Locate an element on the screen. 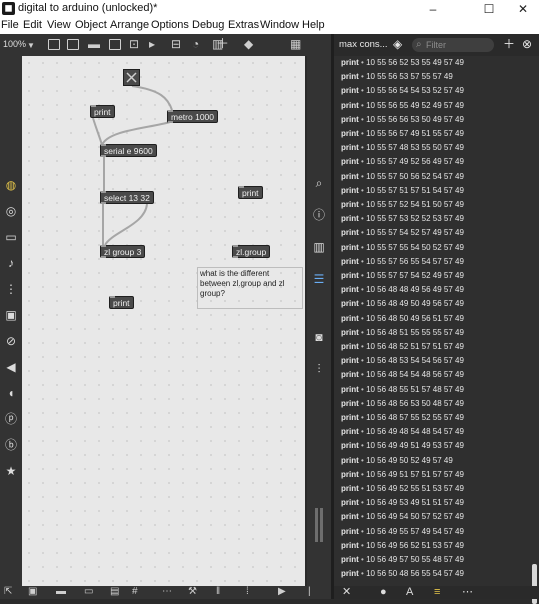 This screenshot has height=604, width=539. console-row: print • 10 56 48 51 55 55 55 57 49 is located at coordinates (402, 333).